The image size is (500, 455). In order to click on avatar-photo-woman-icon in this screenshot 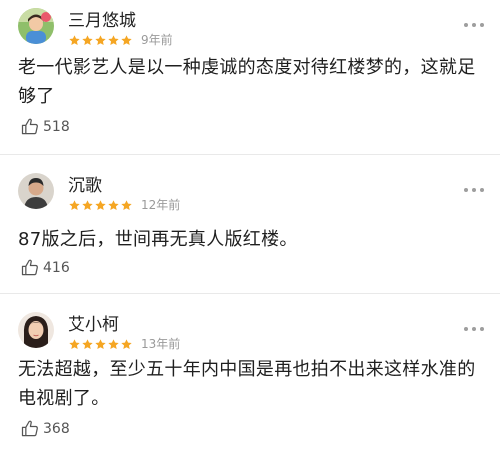, I will do `click(36, 330)`.